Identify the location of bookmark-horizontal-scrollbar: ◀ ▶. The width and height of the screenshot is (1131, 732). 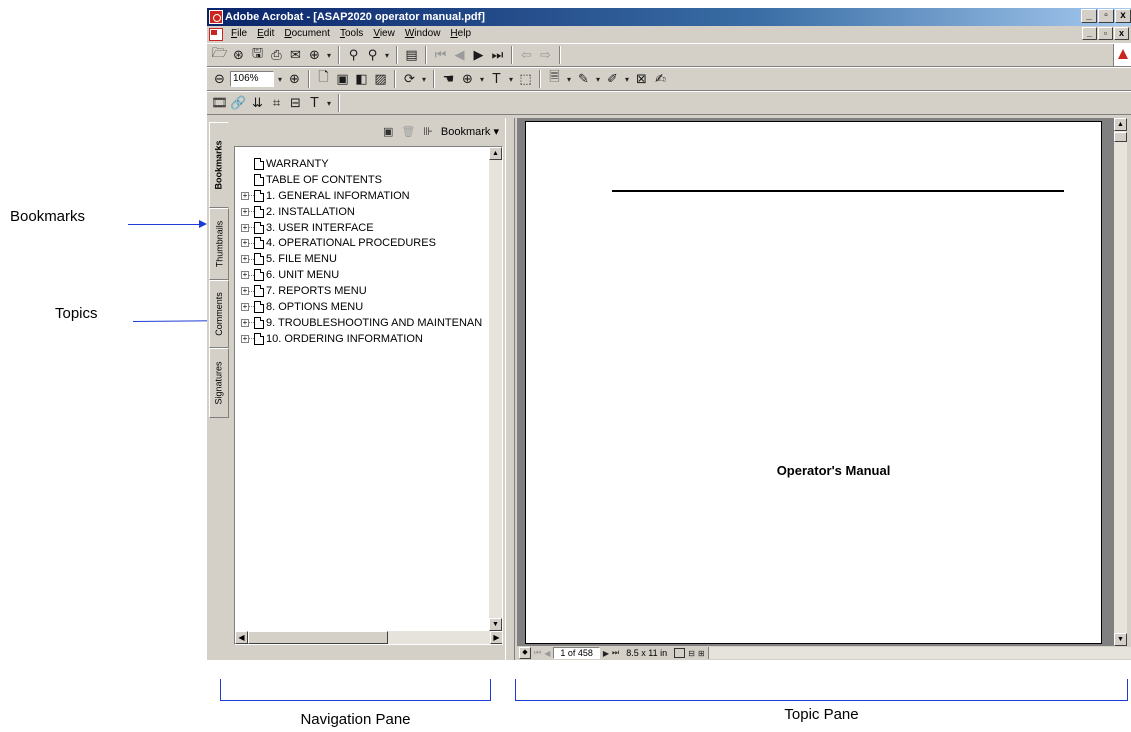
(368, 637).